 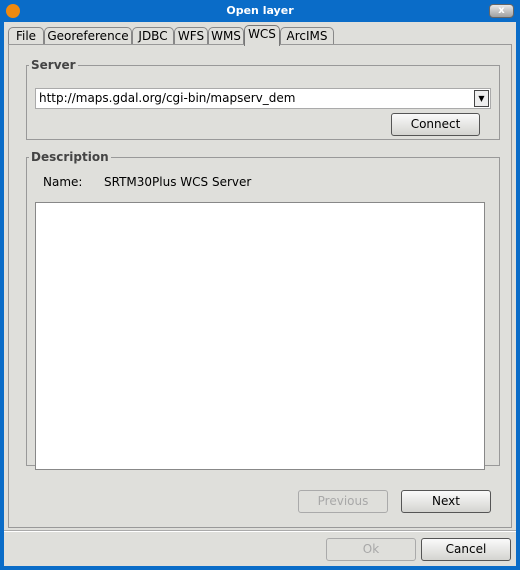 I want to click on server-url-value: http://maps.gdal.org/cgi-bin/mapserv_dem, so click(x=167, y=98).